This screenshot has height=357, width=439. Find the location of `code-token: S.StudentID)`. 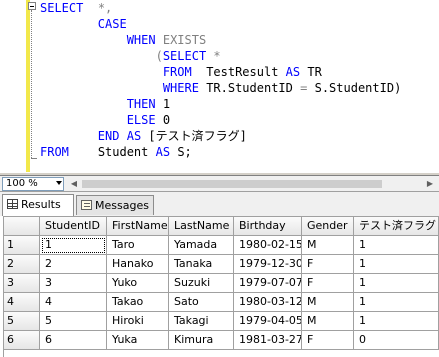

code-token: S.StudentID) is located at coordinates (358, 88).